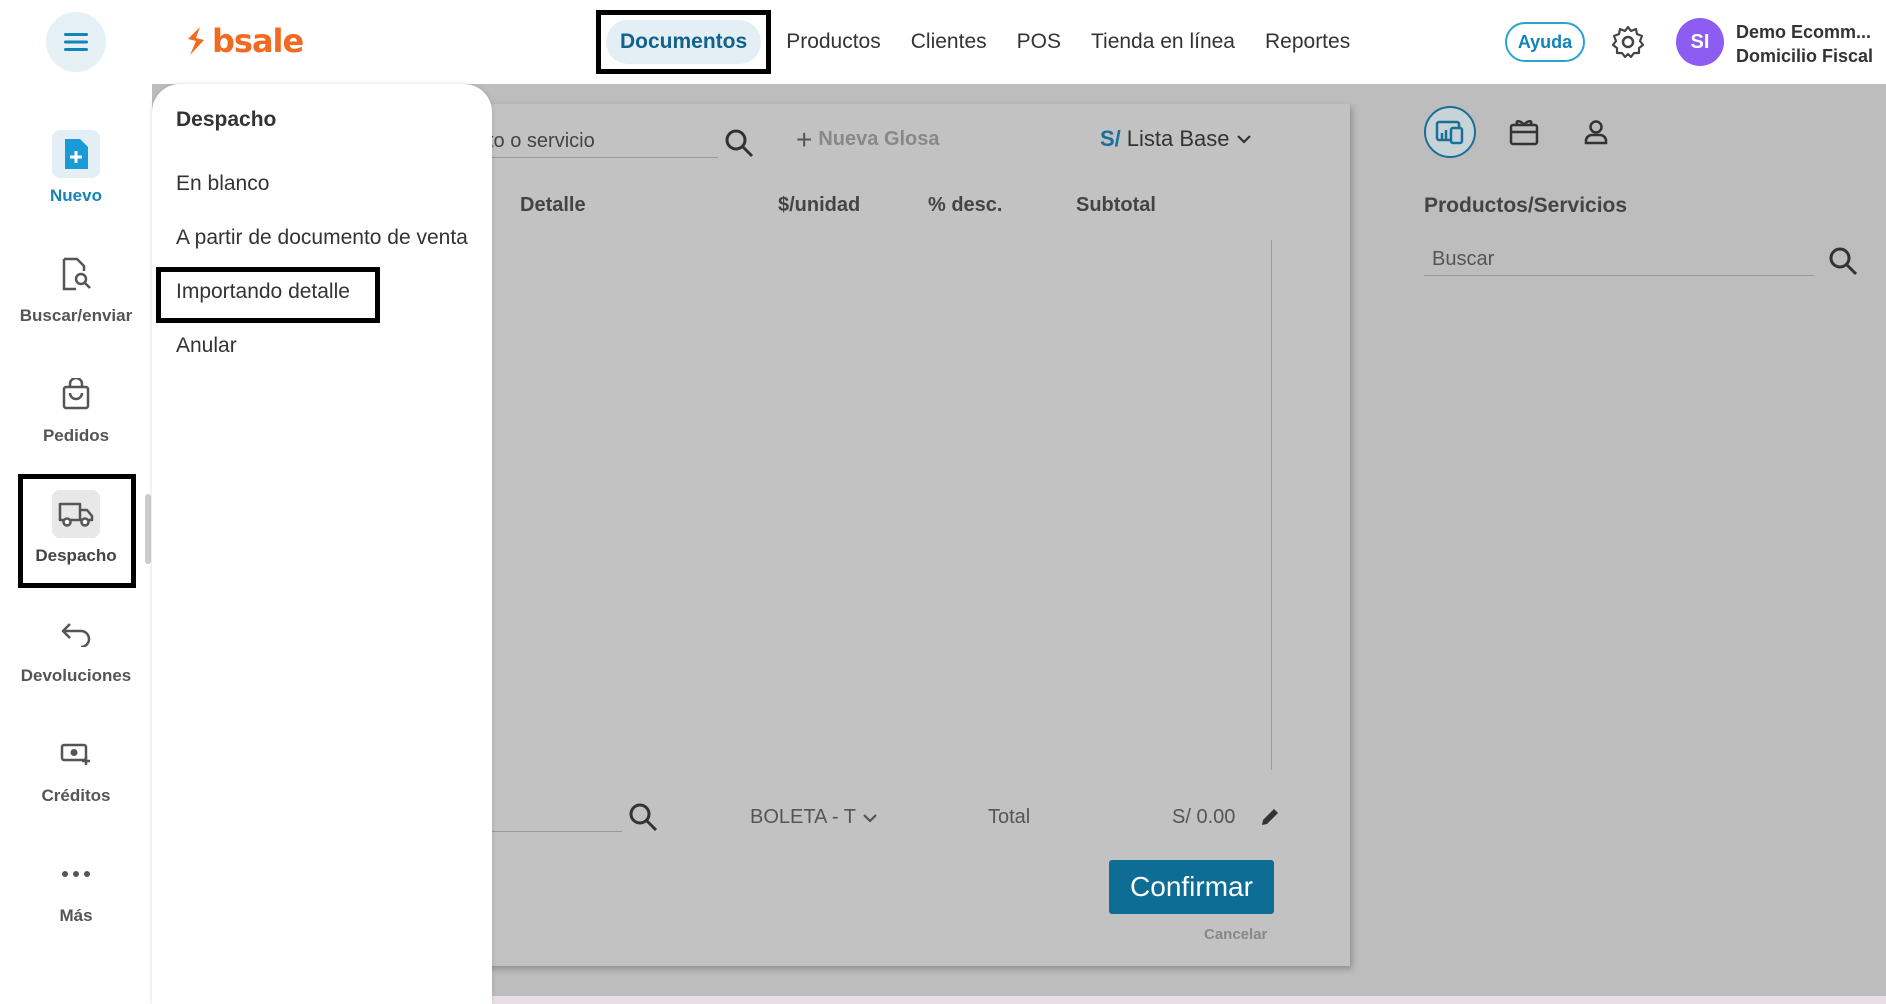 This screenshot has width=1886, height=1004. Describe the element at coordinates (1039, 42) in the screenshot. I see `nav-item-pos: POS` at that location.